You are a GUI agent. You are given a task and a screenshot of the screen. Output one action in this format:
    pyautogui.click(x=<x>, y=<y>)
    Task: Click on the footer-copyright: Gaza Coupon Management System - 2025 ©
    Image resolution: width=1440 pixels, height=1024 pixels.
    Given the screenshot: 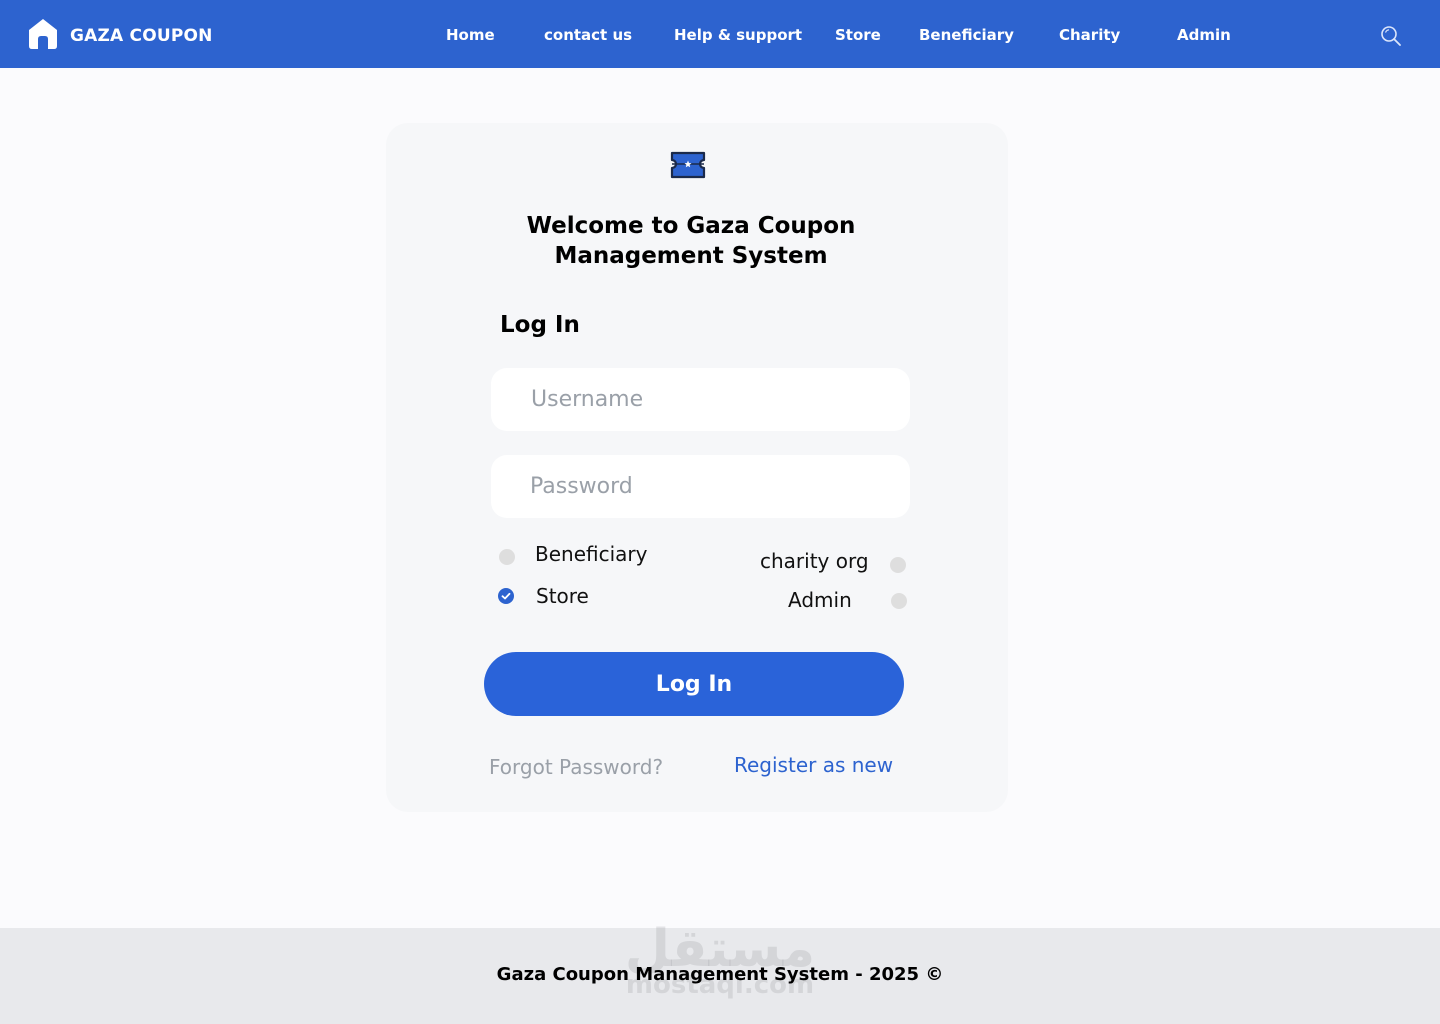 What is the action you would take?
    pyautogui.click(x=720, y=974)
    